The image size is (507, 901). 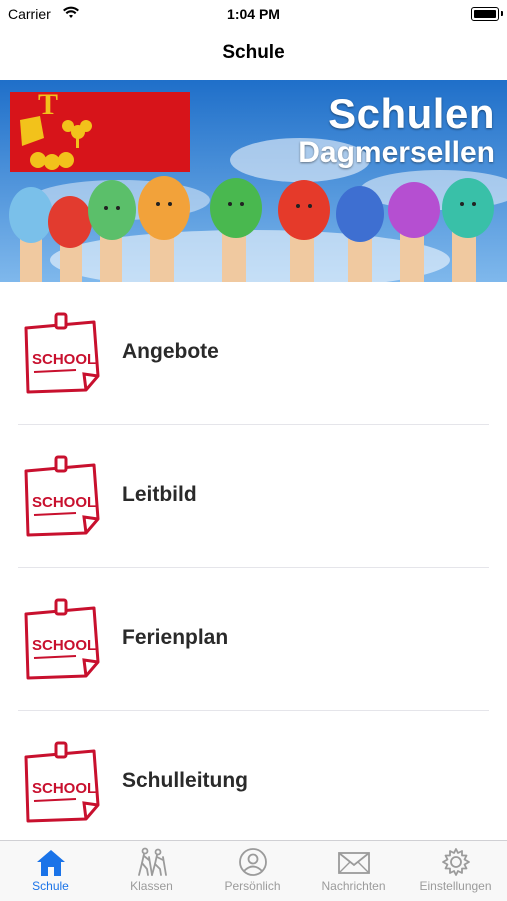 What do you see at coordinates (252, 886) in the screenshot?
I see `tab-label: Persönlich` at bounding box center [252, 886].